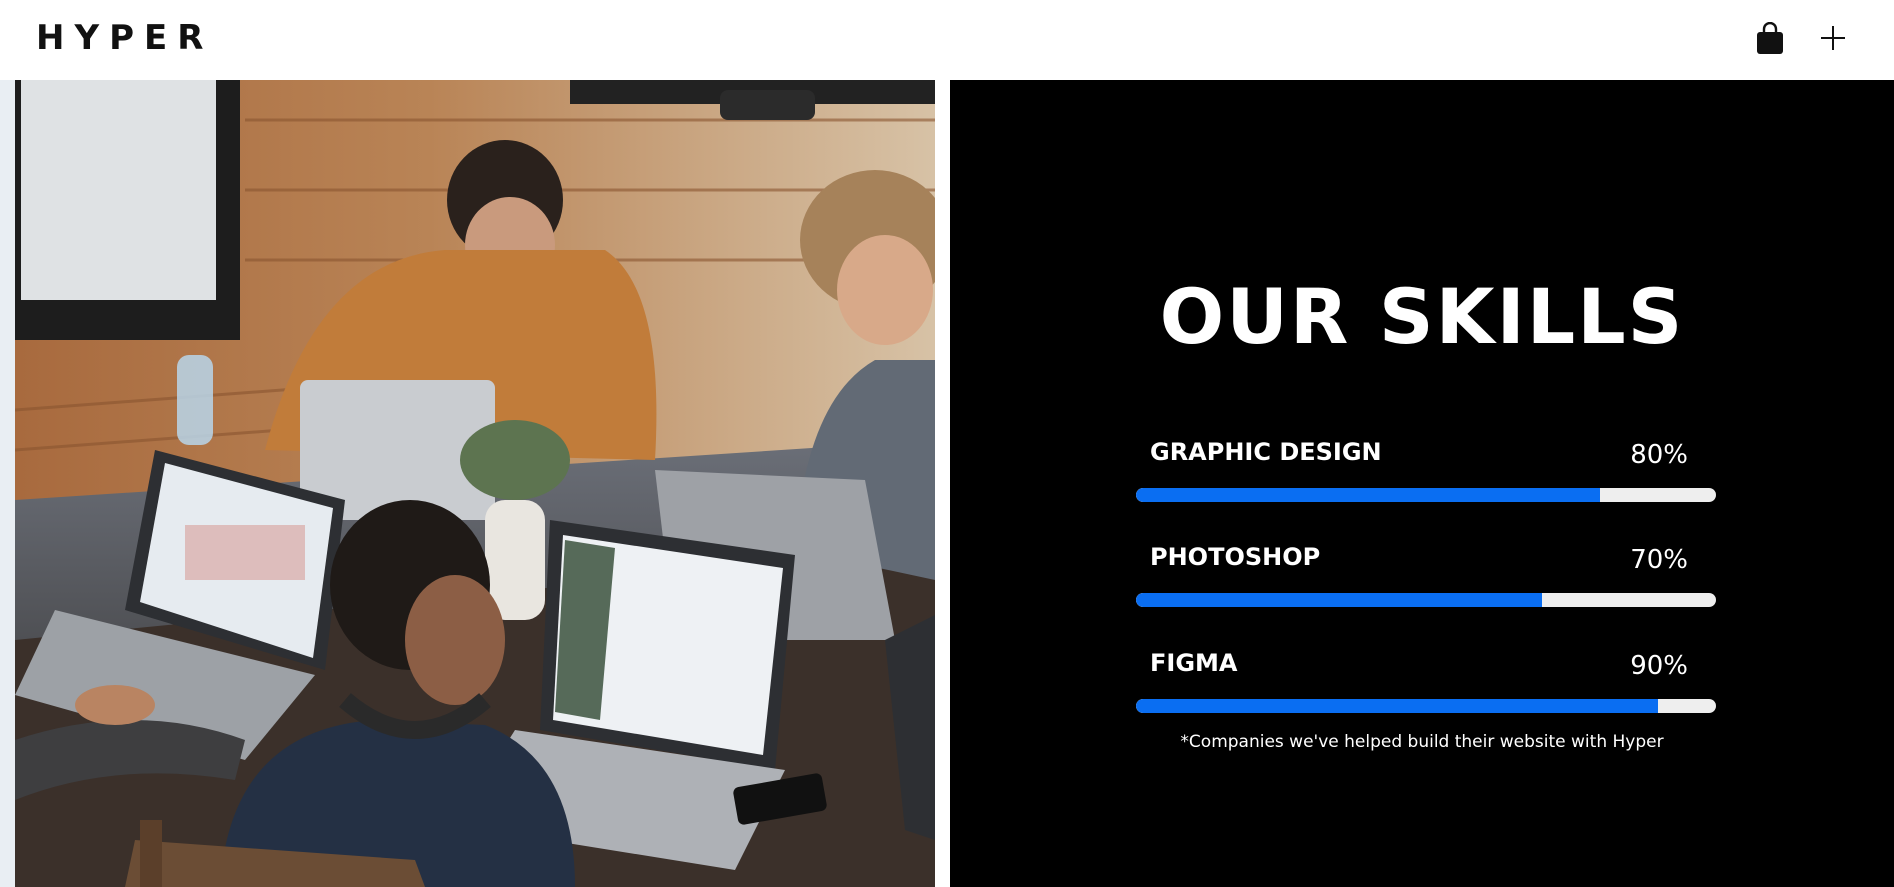 This screenshot has height=887, width=1894. I want to click on skill-name: GRAPHIC DESIGN, so click(1266, 452).